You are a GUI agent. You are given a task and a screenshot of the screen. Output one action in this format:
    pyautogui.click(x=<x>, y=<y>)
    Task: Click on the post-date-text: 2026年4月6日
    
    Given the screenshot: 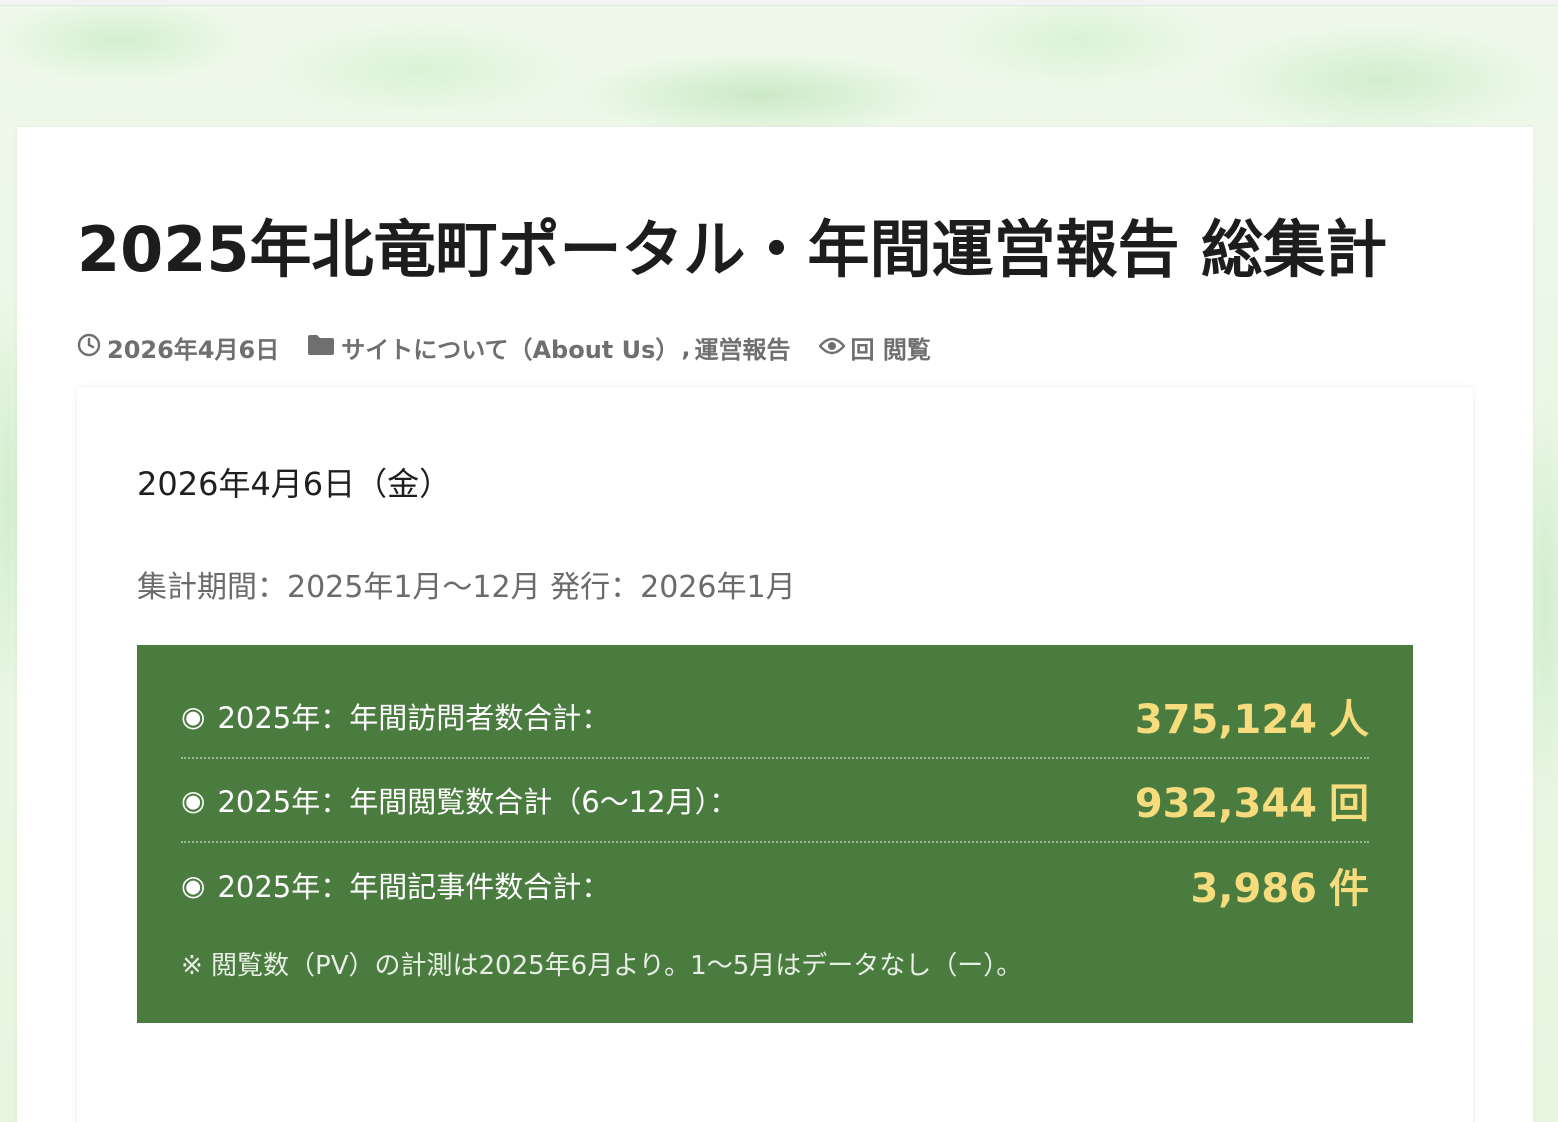 What is the action you would take?
    pyautogui.click(x=193, y=350)
    